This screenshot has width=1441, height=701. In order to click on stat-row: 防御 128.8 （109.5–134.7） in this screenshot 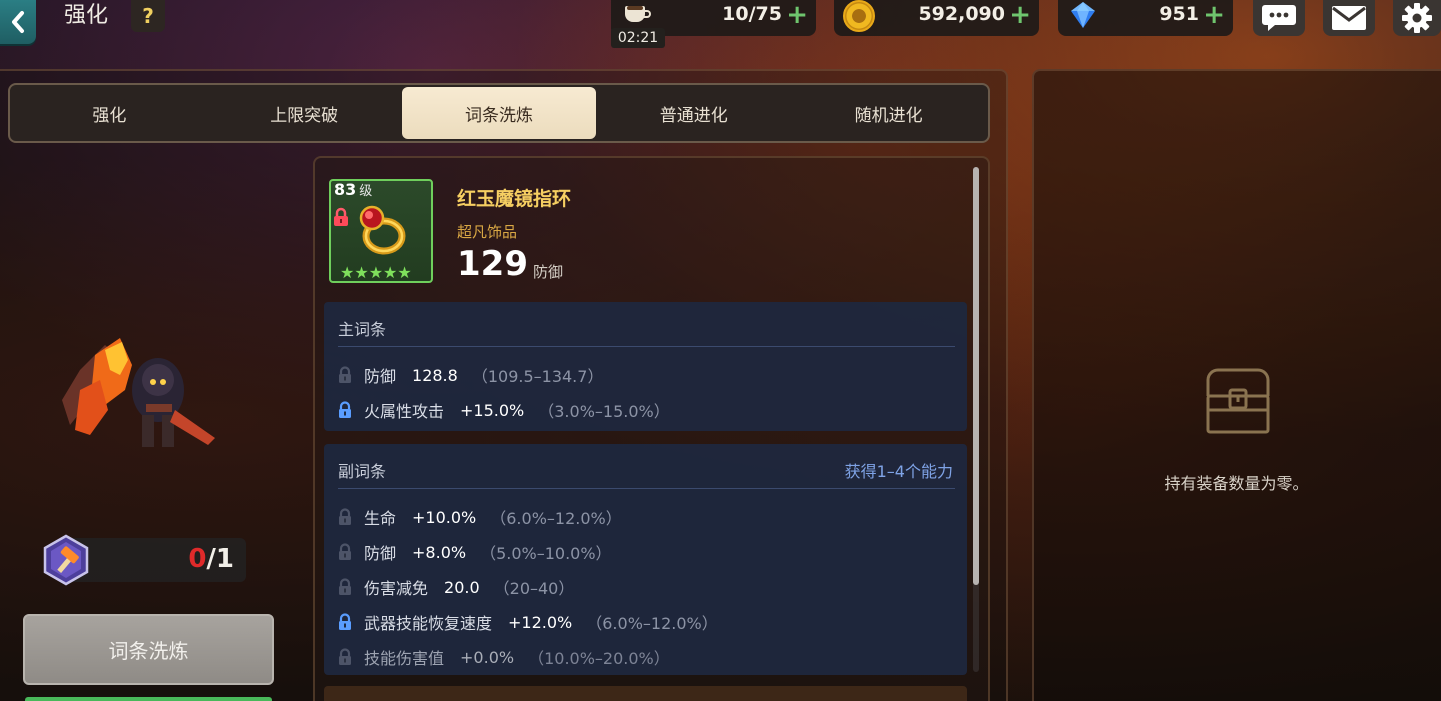, I will do `click(470, 375)`.